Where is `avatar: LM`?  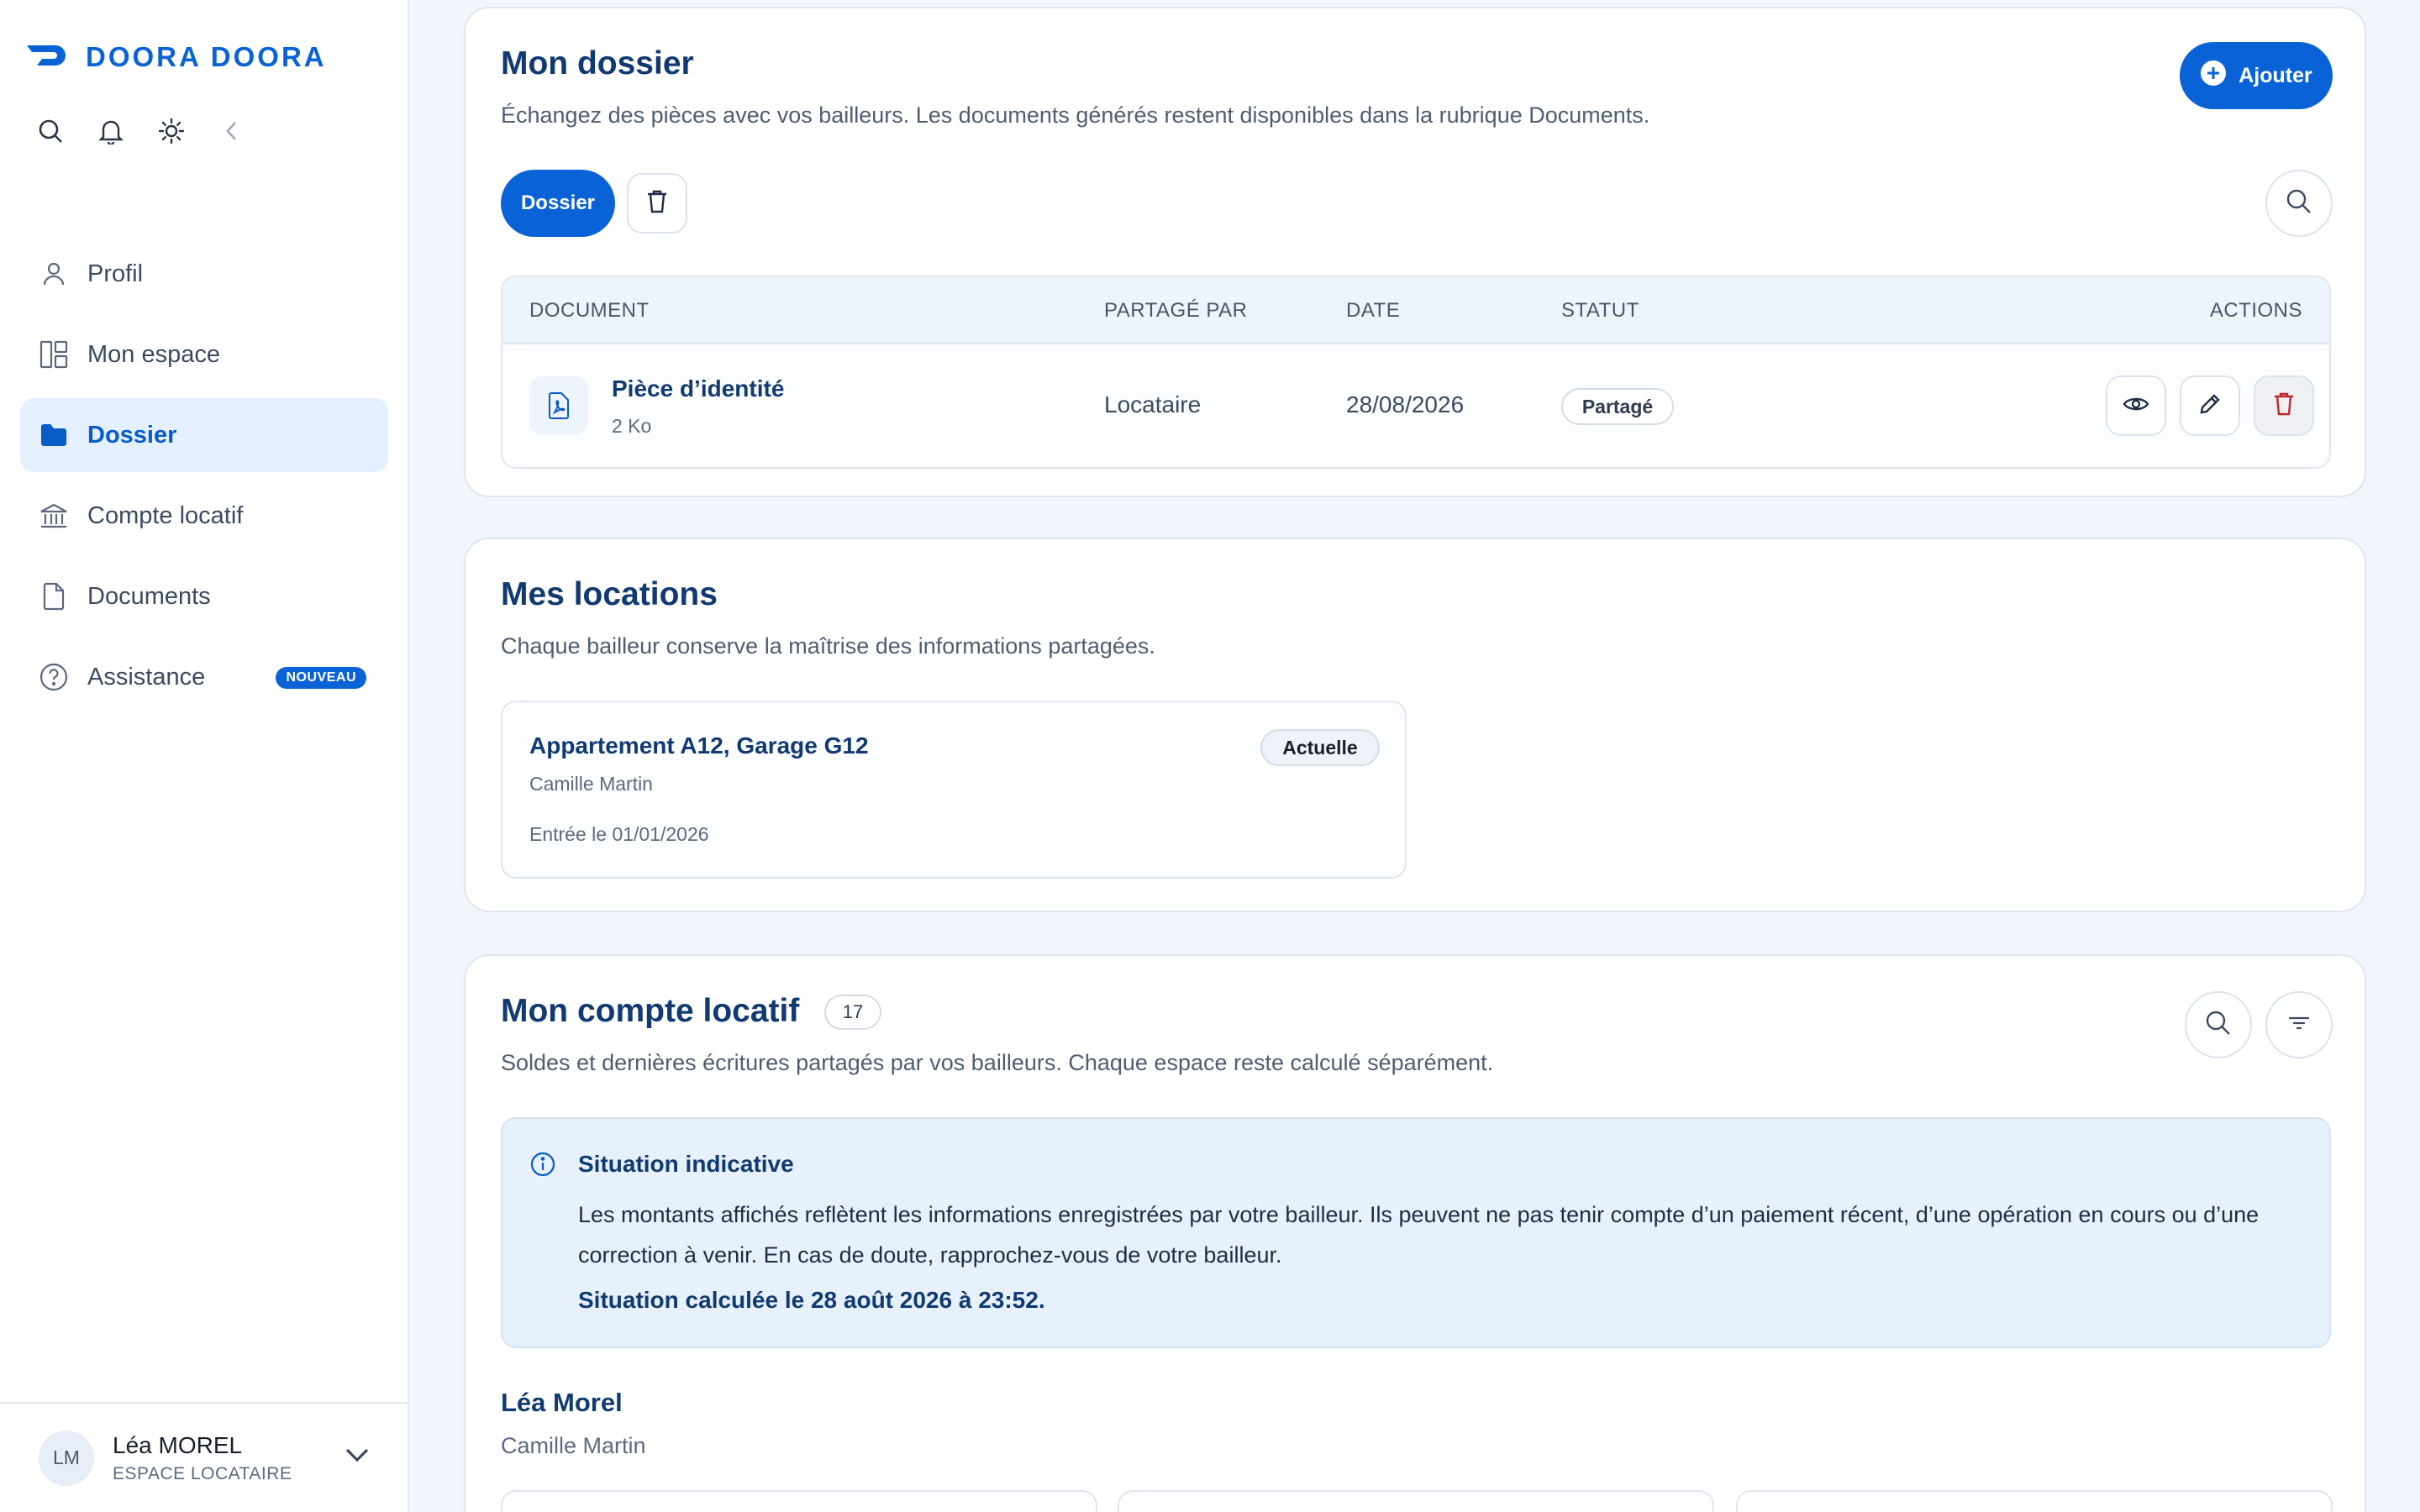
avatar: LM is located at coordinates (66, 1458).